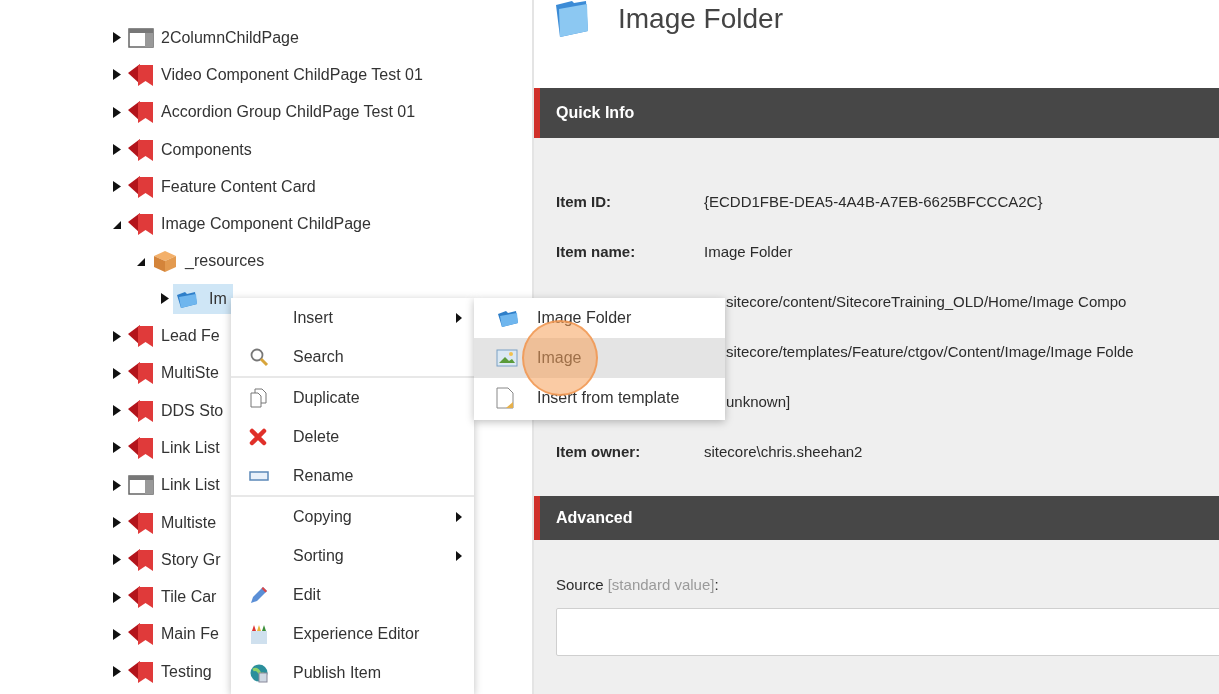  What do you see at coordinates (176, 559) in the screenshot?
I see `tree-node: Story Gr` at bounding box center [176, 559].